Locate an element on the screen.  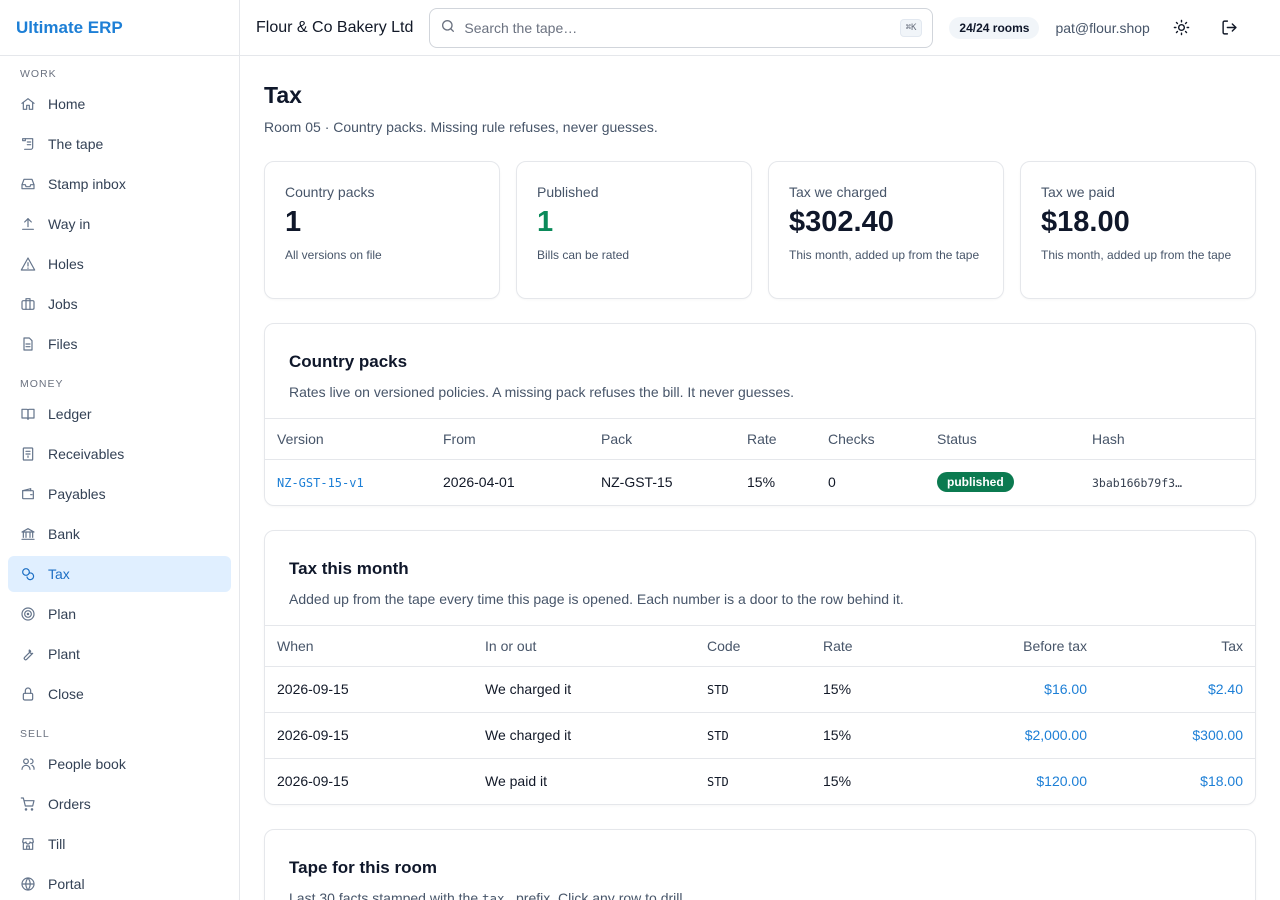
sidebar-item-stamp-inbox: Stamp inbox is located at coordinates (119, 184).